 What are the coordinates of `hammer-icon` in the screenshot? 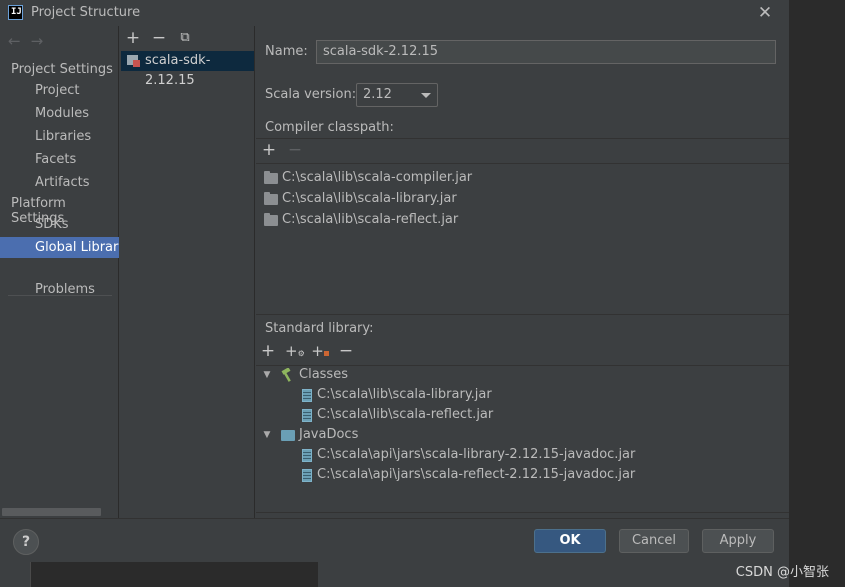 It's located at (286, 375).